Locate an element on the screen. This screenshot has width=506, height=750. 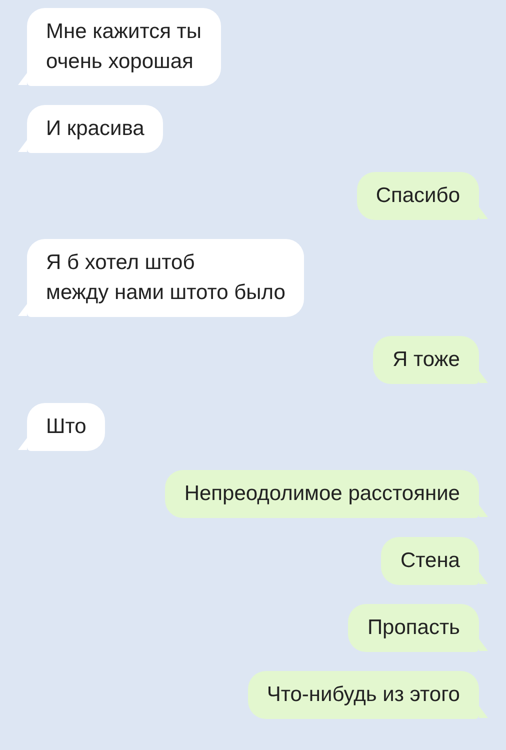
sent-message: Стена is located at coordinates (430, 561).